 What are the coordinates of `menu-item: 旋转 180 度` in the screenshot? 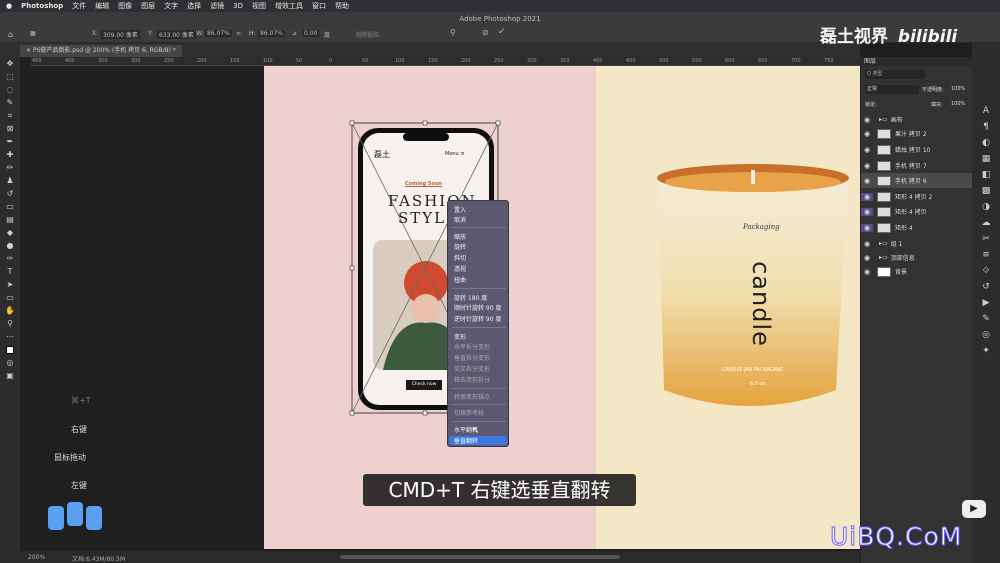 It's located at (470, 297).